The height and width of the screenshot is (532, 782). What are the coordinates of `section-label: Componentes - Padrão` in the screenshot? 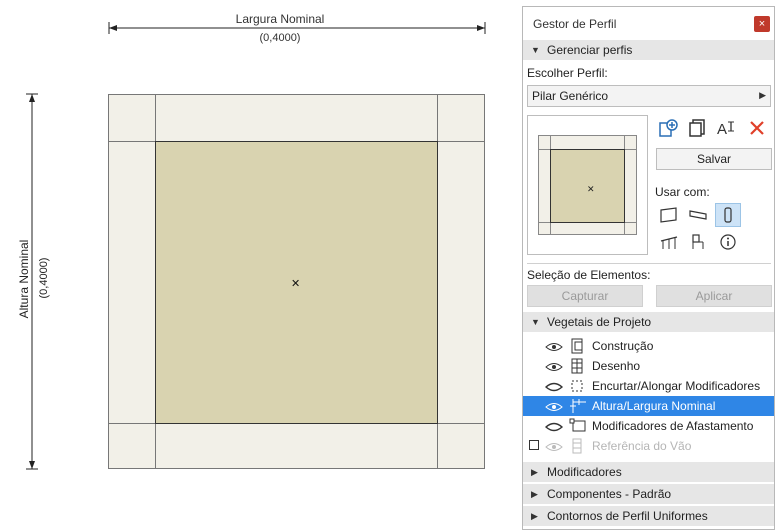 It's located at (609, 494).